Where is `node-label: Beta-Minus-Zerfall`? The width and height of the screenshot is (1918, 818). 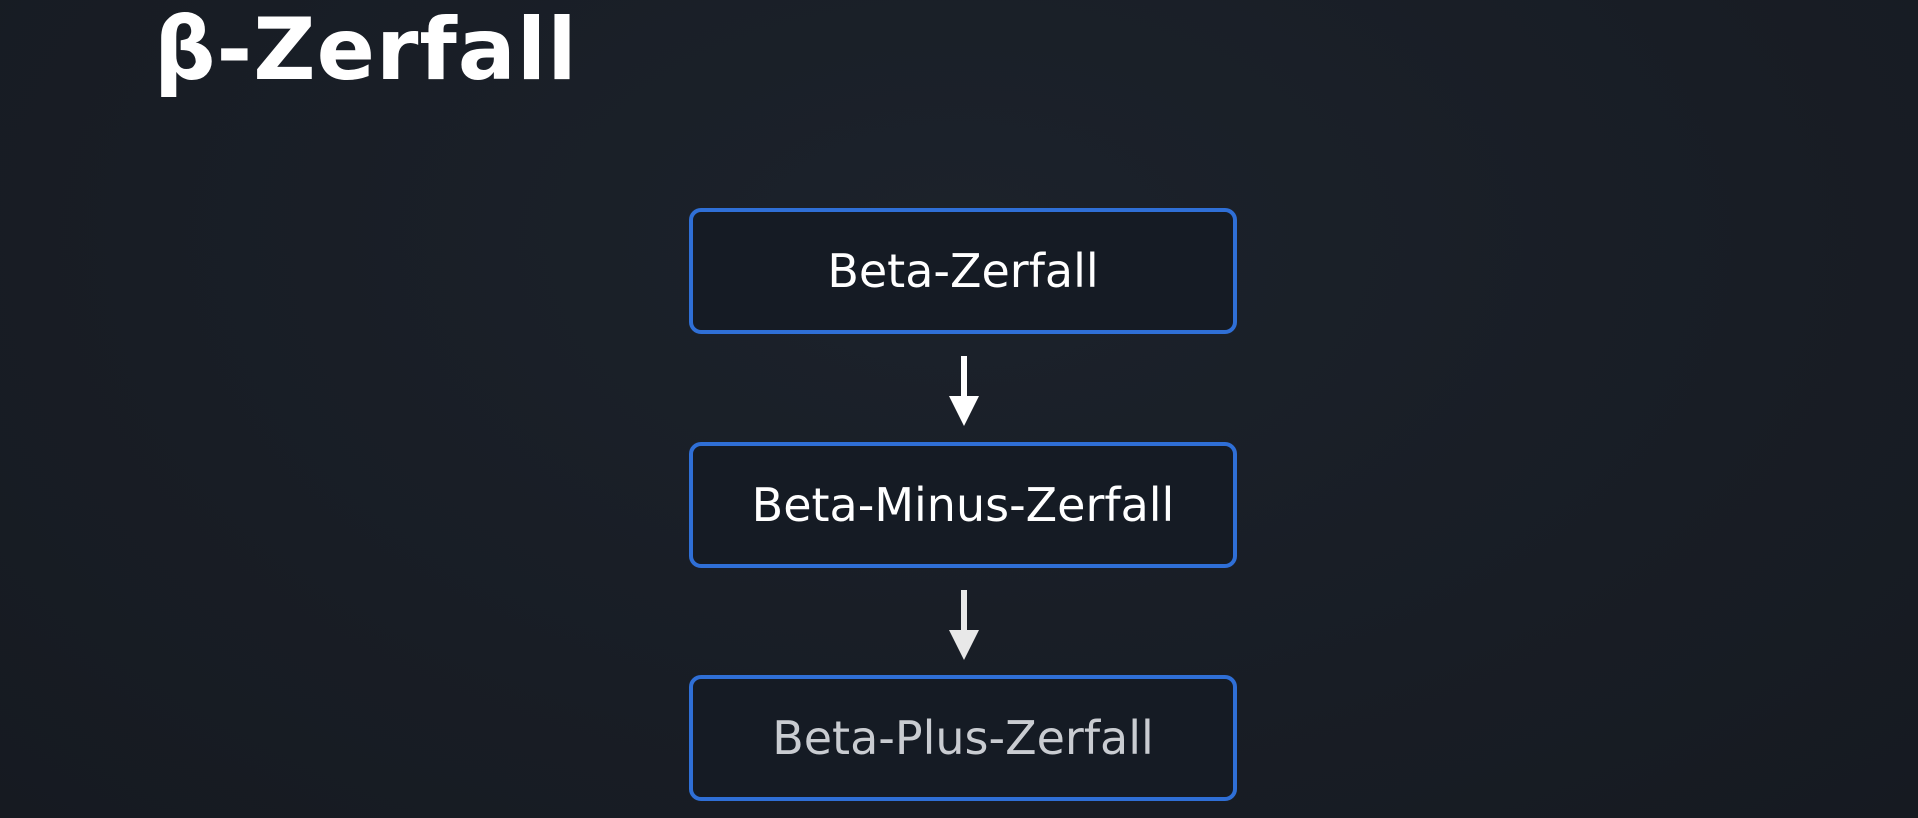 node-label: Beta-Minus-Zerfall is located at coordinates (963, 505).